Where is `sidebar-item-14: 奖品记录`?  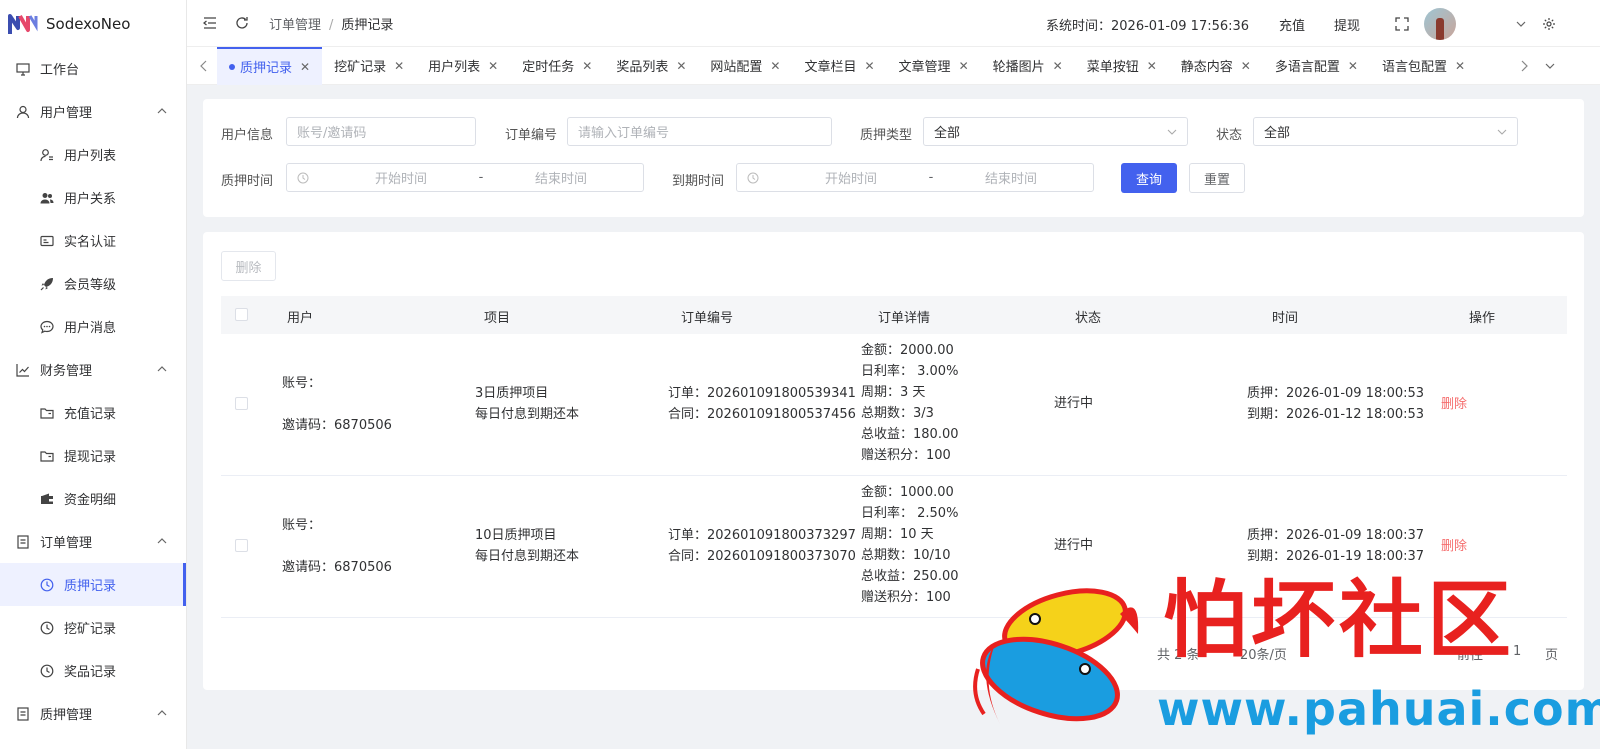 sidebar-item-14: 奖品记录 is located at coordinates (93, 670).